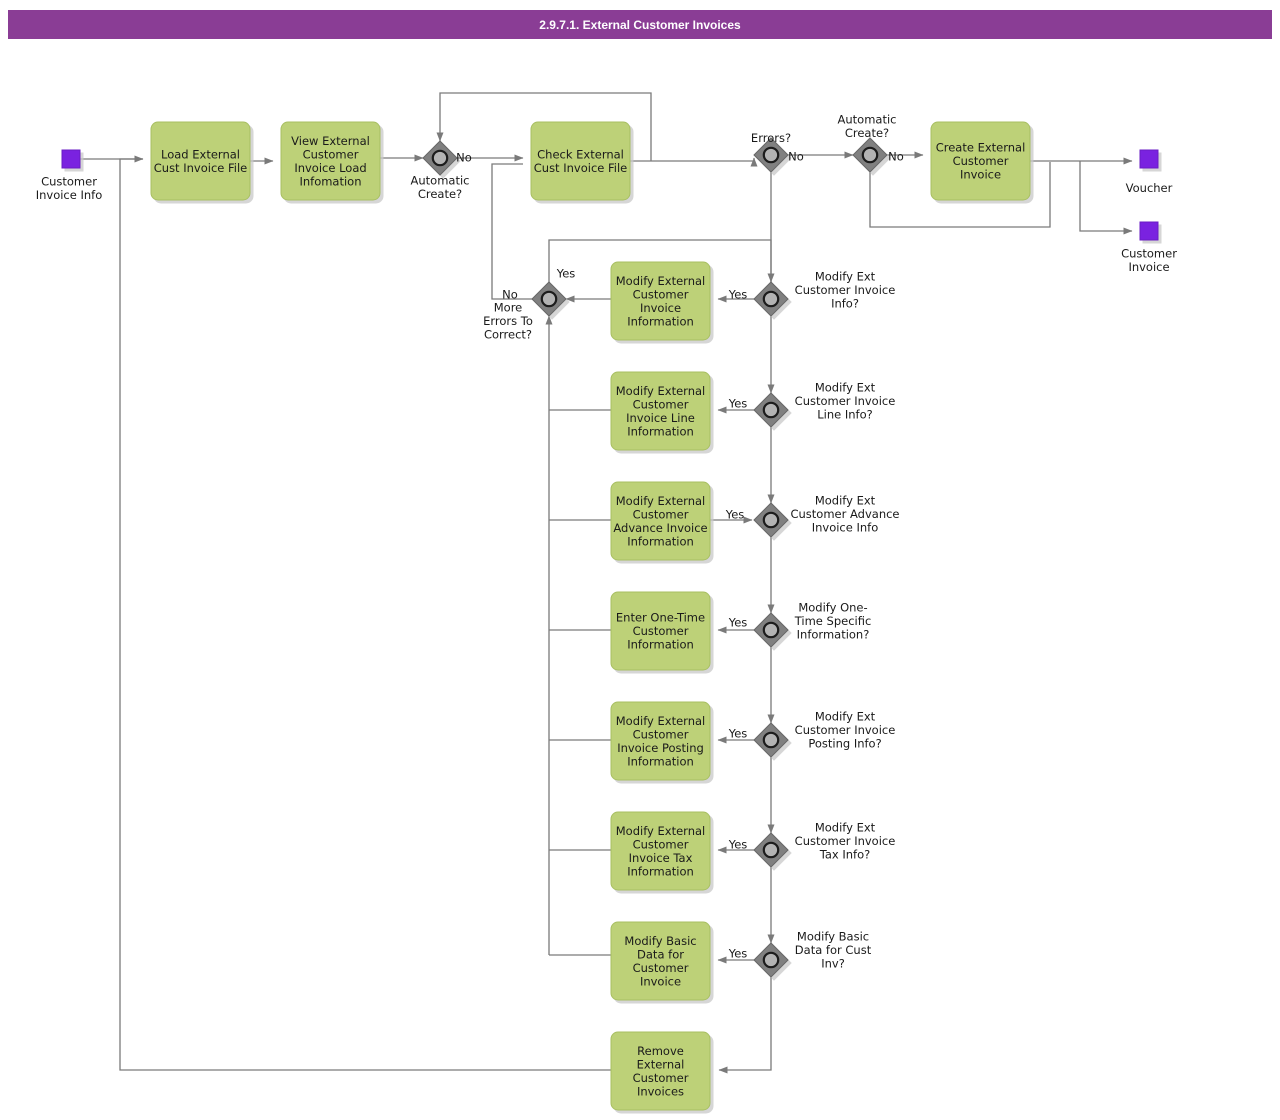  Describe the element at coordinates (511, 231) in the screenshot. I see `flow-more-gw-no-to-check-loop` at that location.